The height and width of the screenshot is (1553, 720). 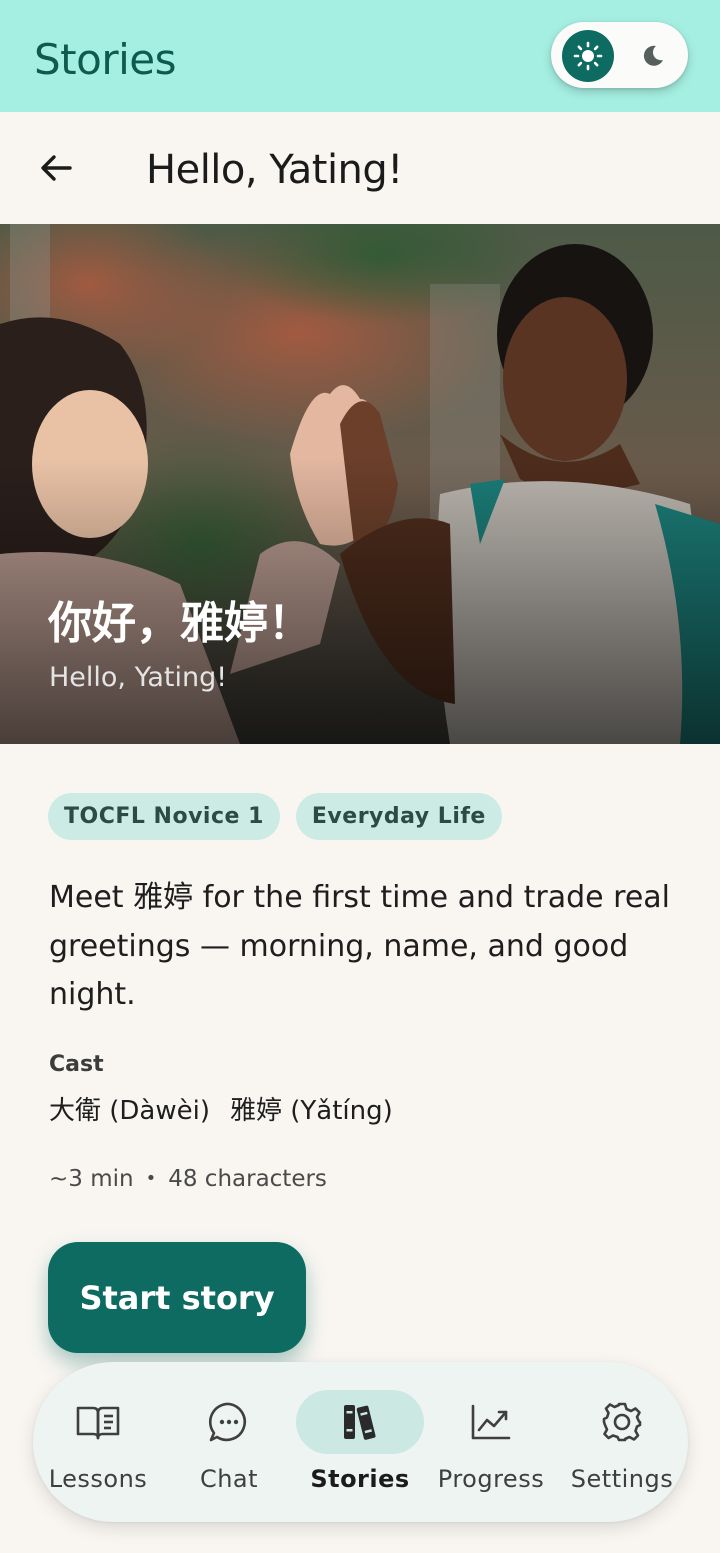 What do you see at coordinates (177, 1297) in the screenshot?
I see `start-story-button: Start story` at bounding box center [177, 1297].